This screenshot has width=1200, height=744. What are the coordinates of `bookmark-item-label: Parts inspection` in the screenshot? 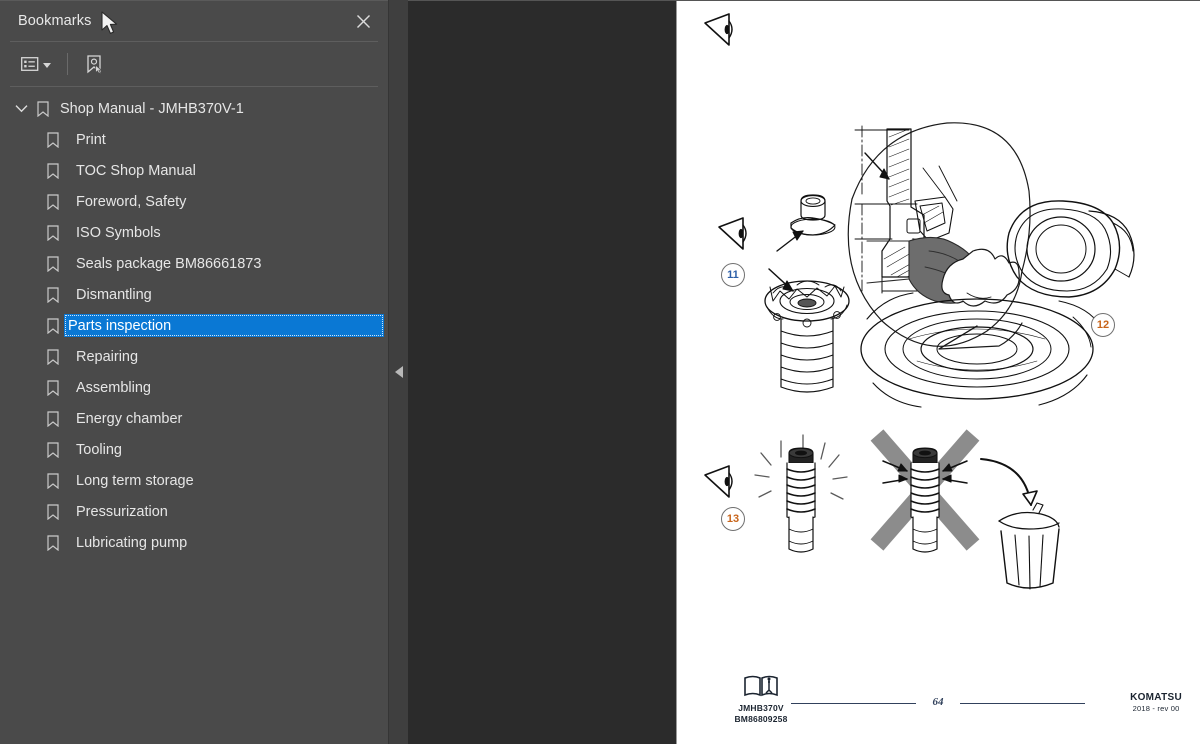 It's located at (120, 325).